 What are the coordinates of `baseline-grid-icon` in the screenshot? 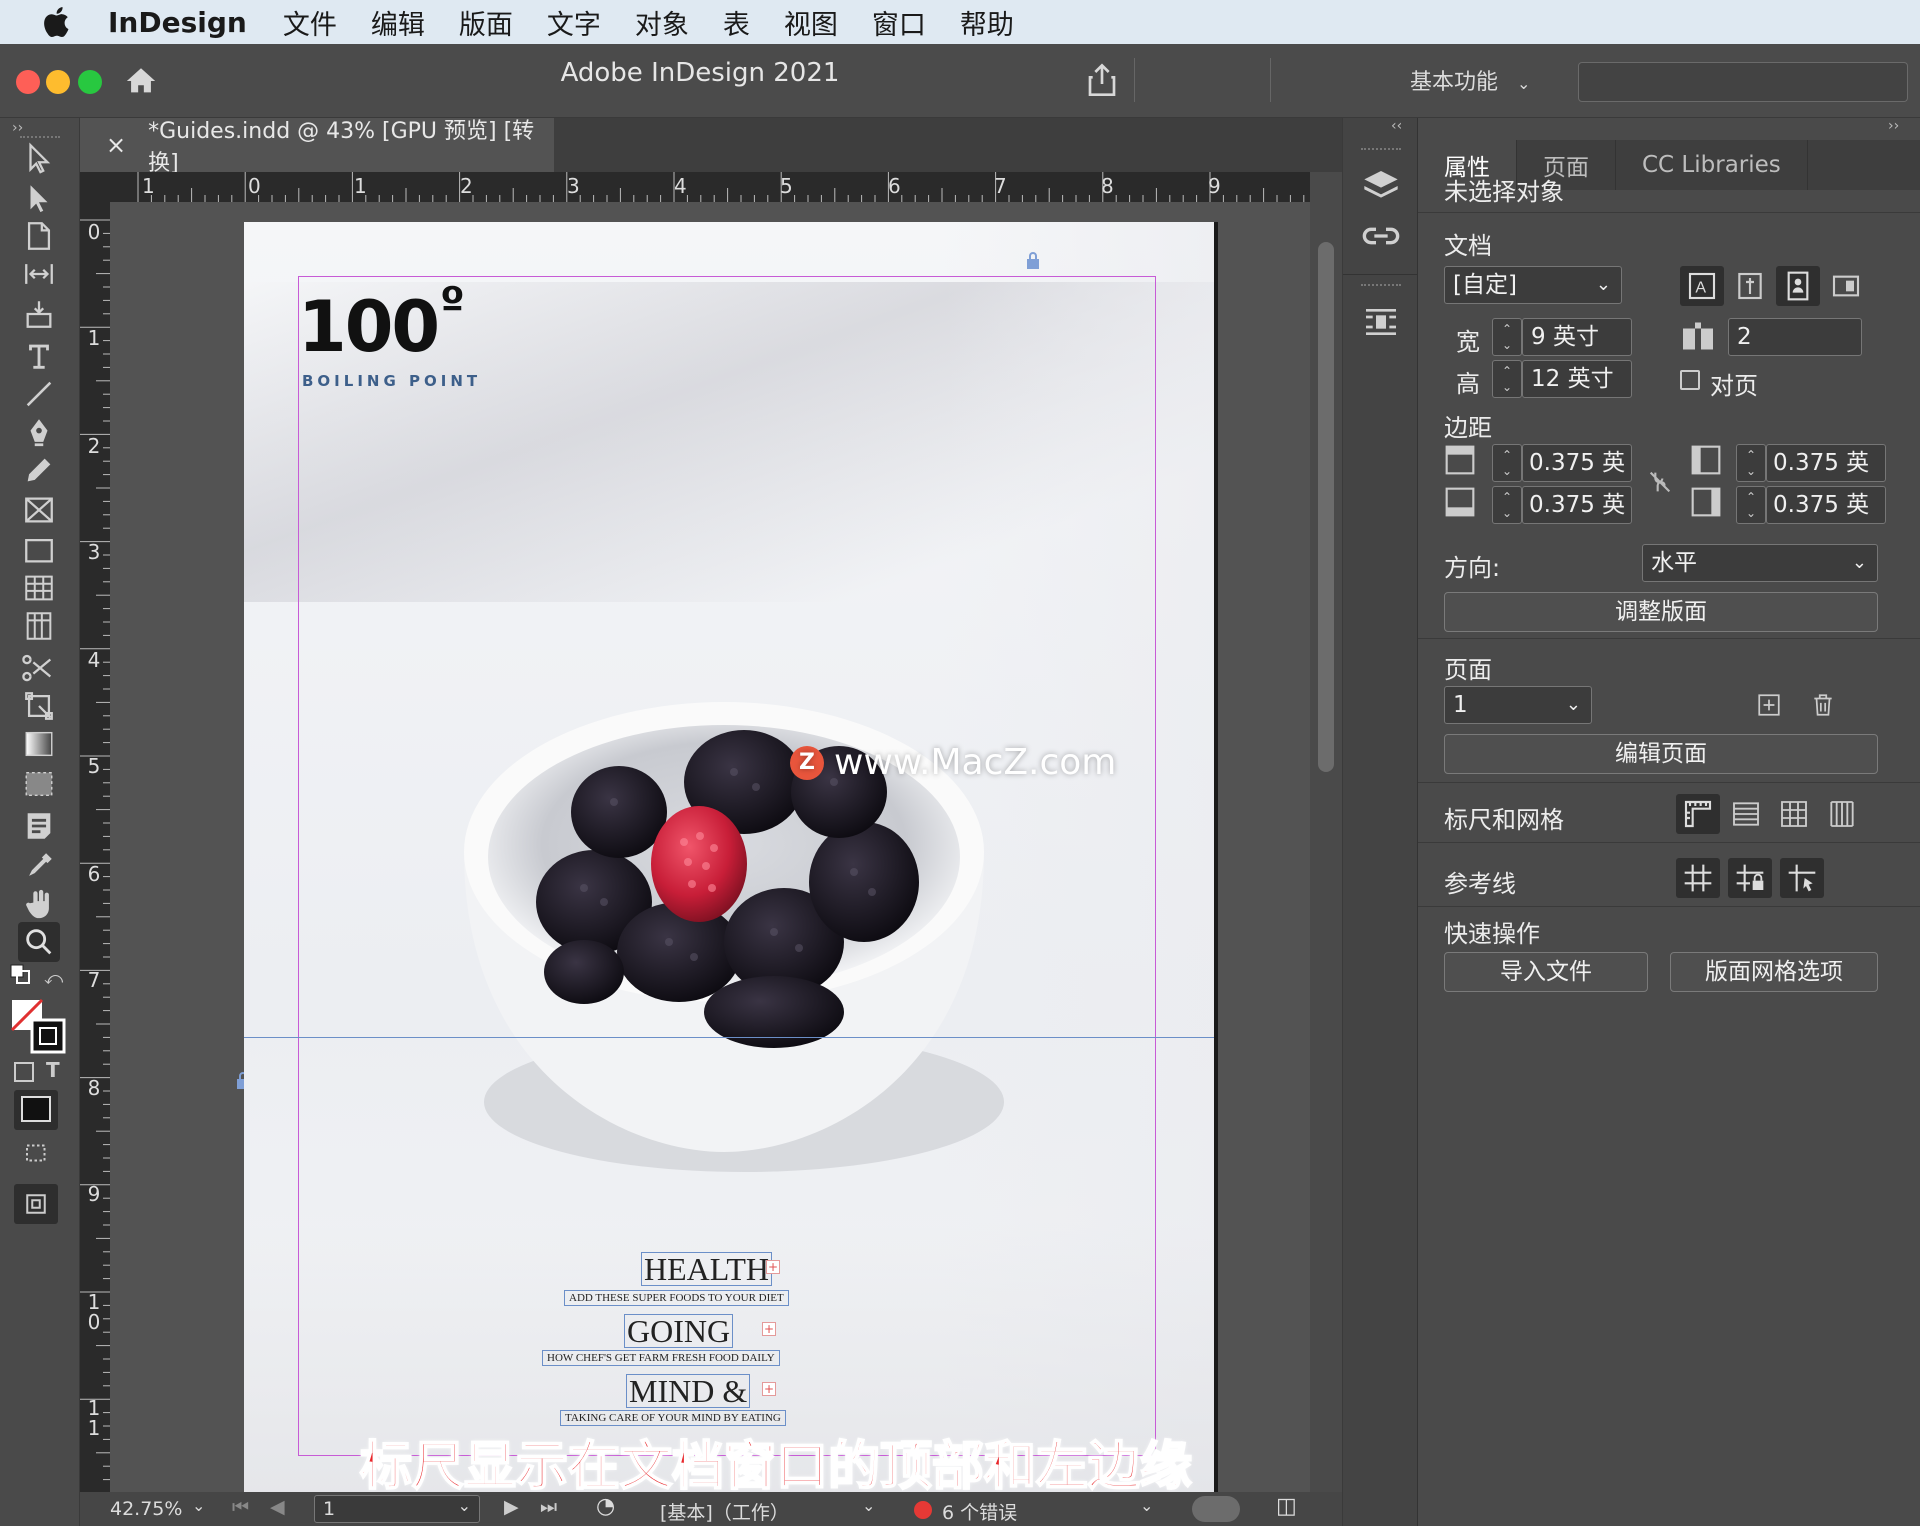 It's located at (1746, 814).